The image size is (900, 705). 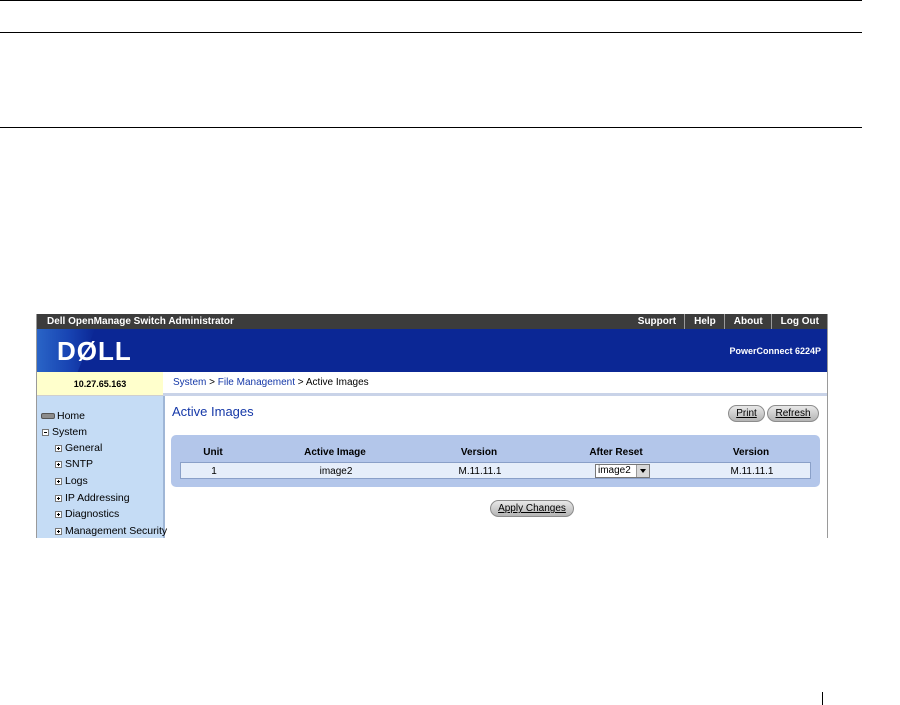 What do you see at coordinates (97, 498) in the screenshot?
I see `nav-ip-addressing-label: IP Addressing` at bounding box center [97, 498].